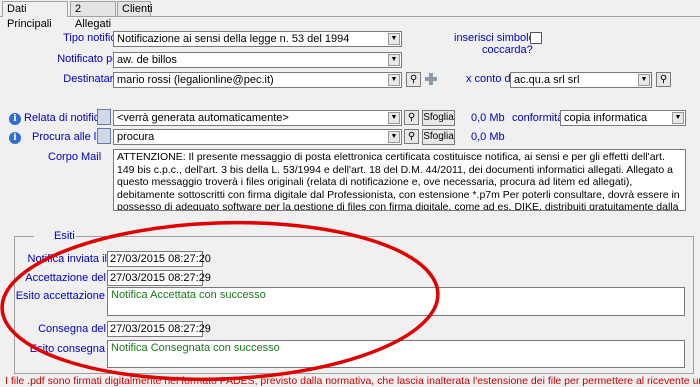 The width and height of the screenshot is (700, 387). What do you see at coordinates (159, 329) in the screenshot?
I see `consegna-field: 27/03/2015 08:27:29` at bounding box center [159, 329].